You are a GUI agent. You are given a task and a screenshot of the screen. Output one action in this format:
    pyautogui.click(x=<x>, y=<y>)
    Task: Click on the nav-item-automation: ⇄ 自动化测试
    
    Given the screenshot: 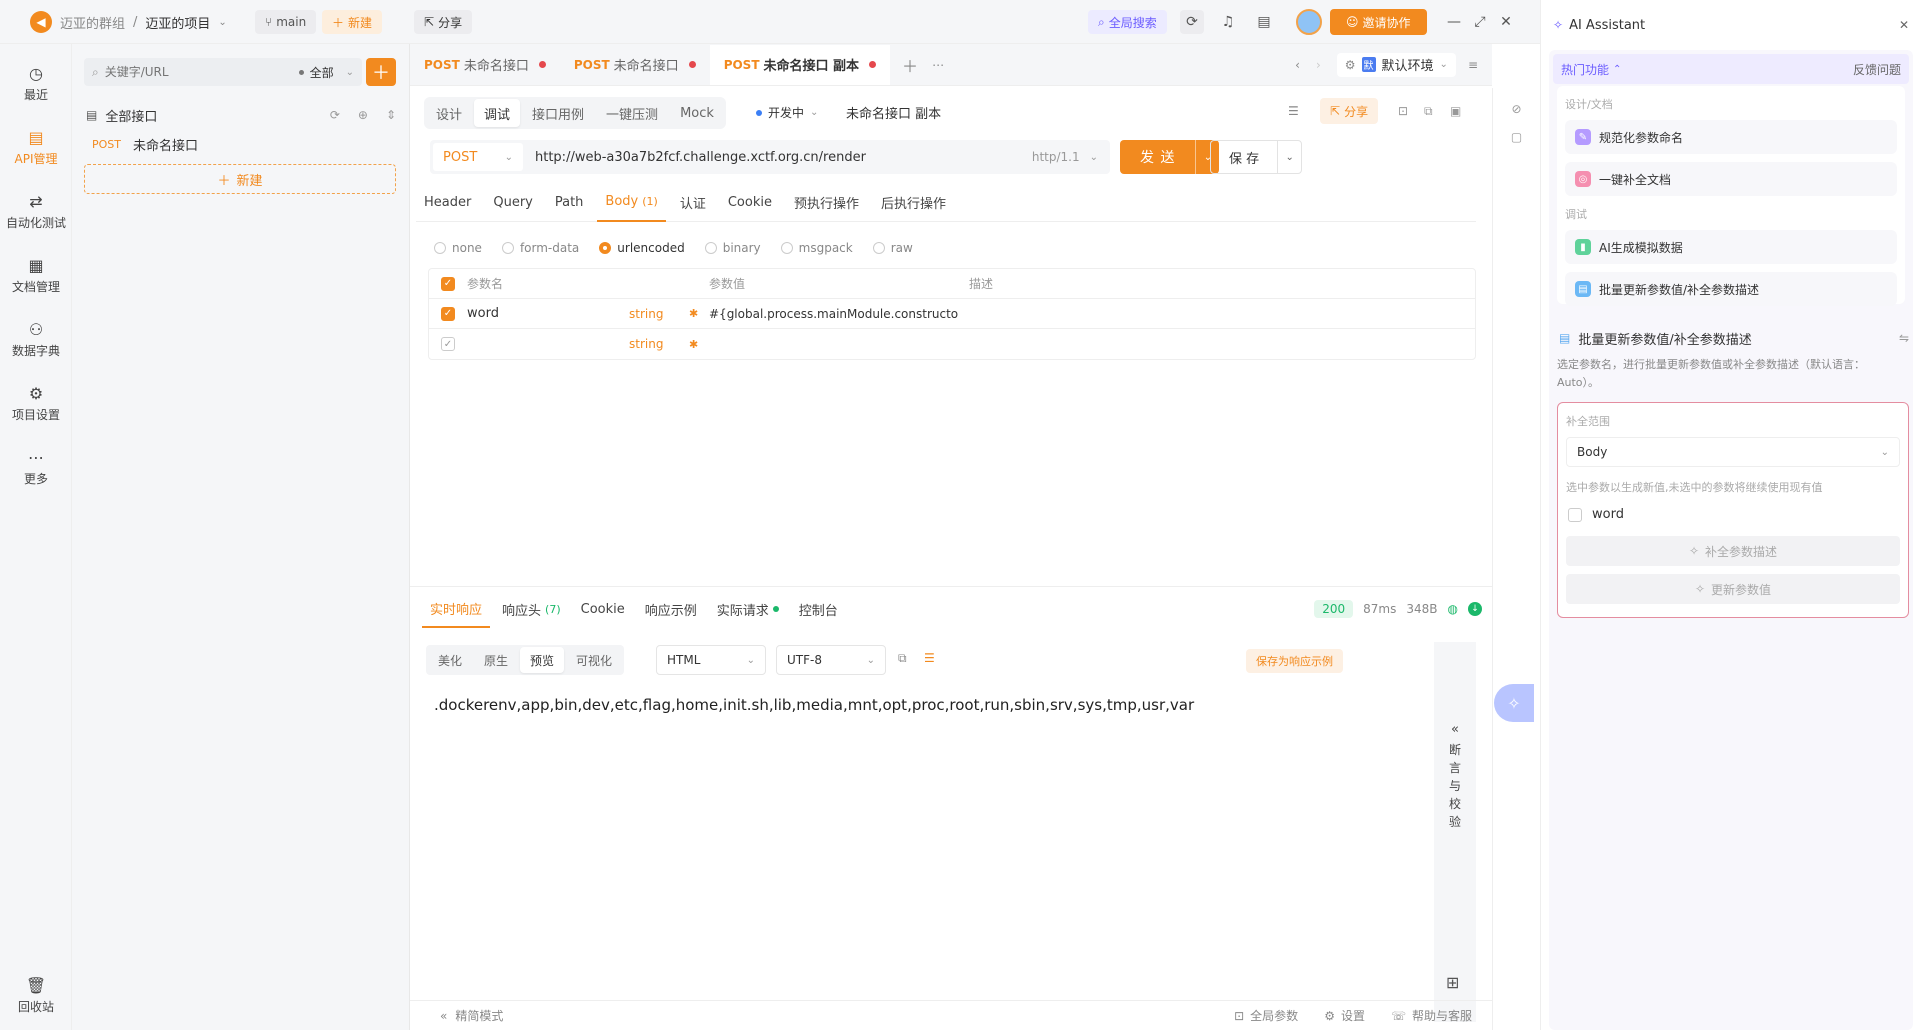 What is the action you would take?
    pyautogui.click(x=36, y=212)
    